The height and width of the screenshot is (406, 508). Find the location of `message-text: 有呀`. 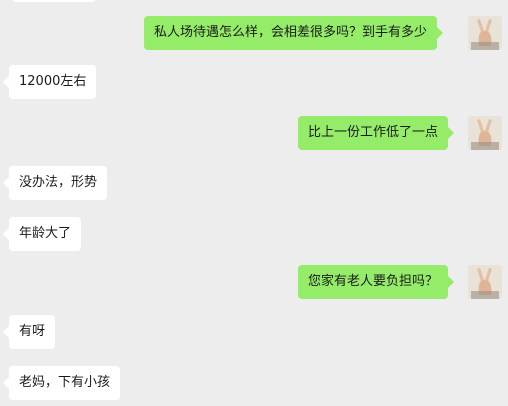

message-text: 有呀 is located at coordinates (32, 331).